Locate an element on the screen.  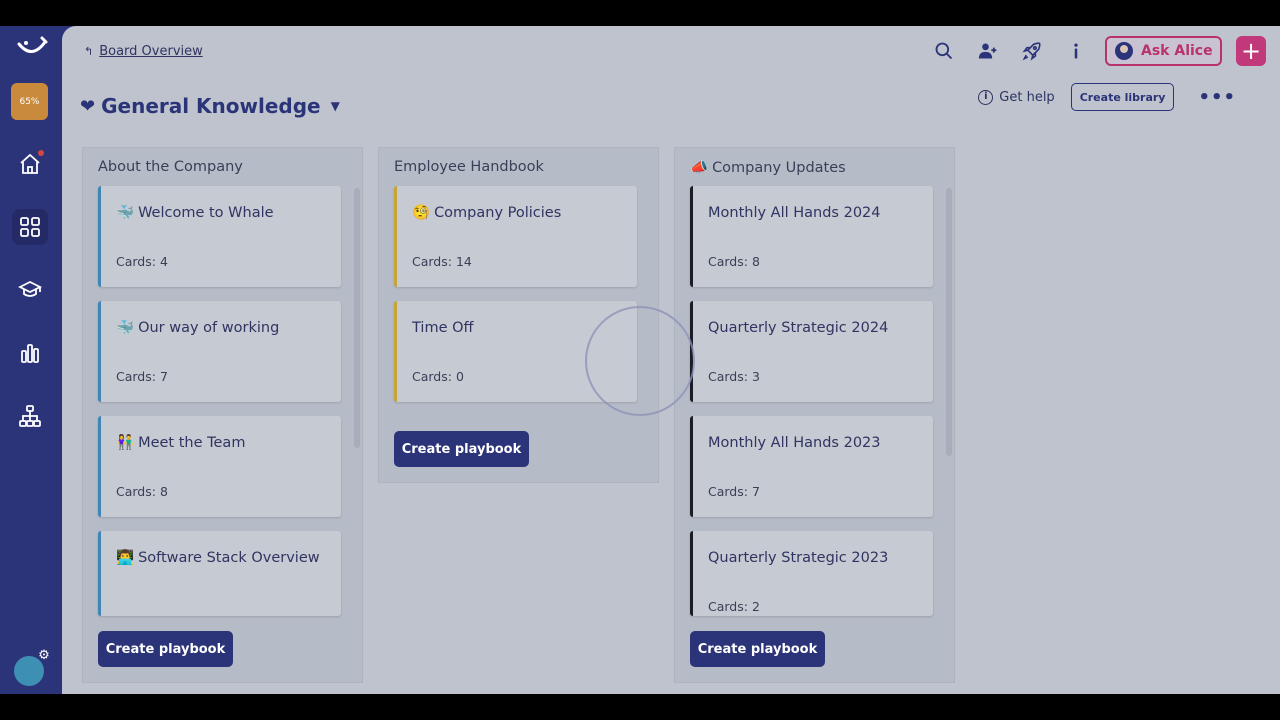
progress-badge: 65% is located at coordinates (29, 101).